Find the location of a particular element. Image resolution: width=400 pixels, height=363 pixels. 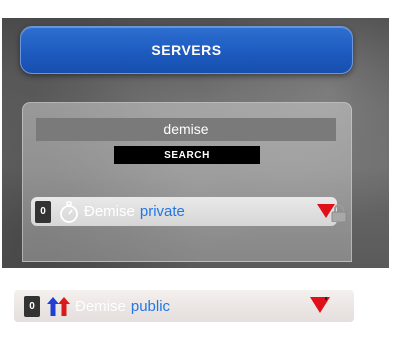

server-mode: private is located at coordinates (162, 211).